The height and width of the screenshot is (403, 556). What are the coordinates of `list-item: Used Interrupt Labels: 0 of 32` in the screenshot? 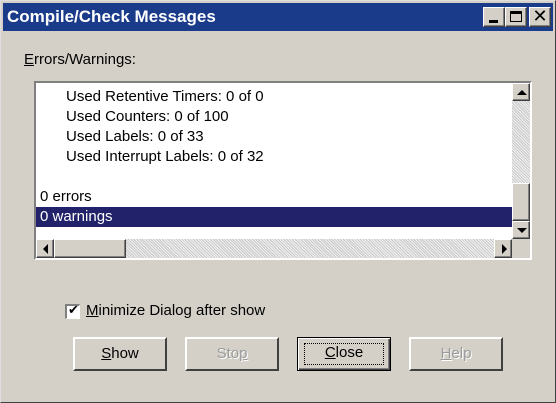 It's located at (275, 157).